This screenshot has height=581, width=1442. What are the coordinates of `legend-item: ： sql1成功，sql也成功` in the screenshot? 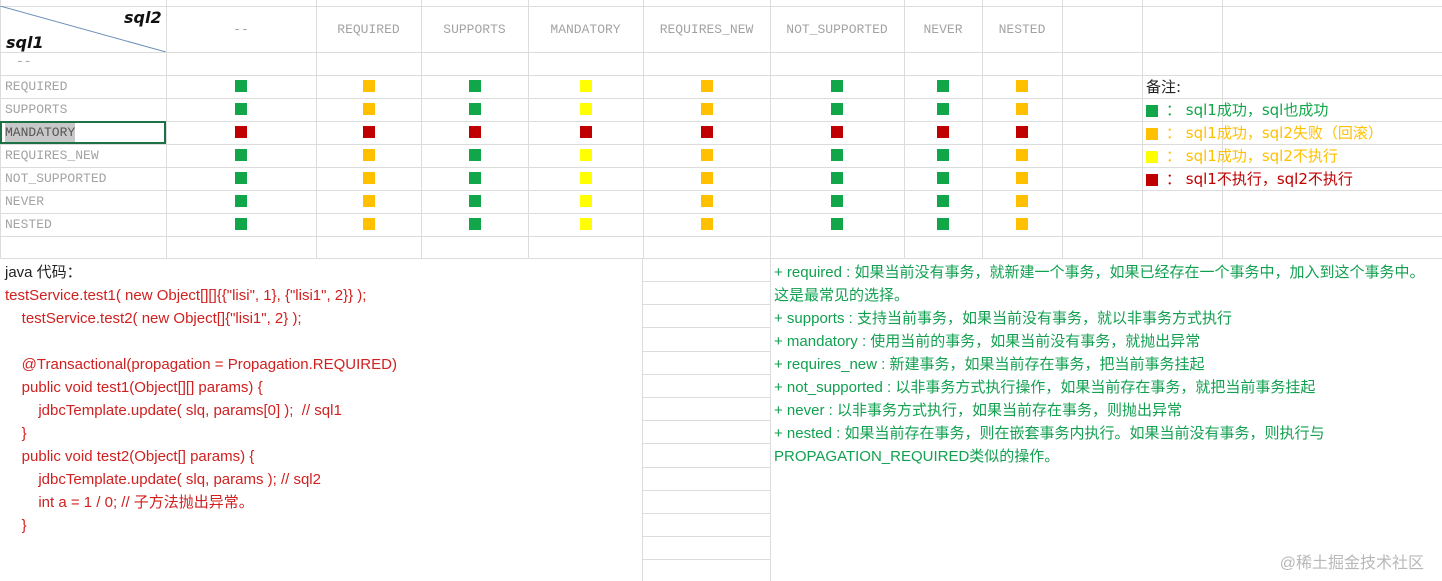 It's located at (1264, 110).